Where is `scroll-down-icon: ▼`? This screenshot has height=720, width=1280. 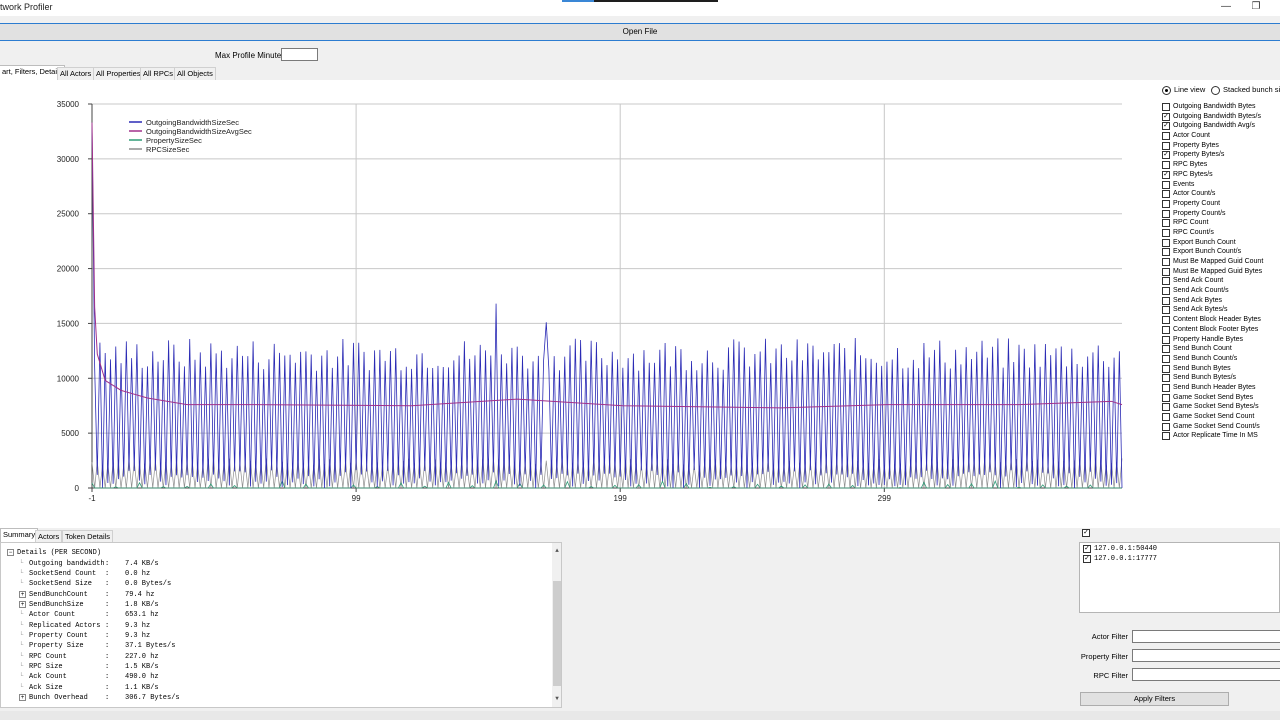 scroll-down-icon: ▼ is located at coordinates (556, 698).